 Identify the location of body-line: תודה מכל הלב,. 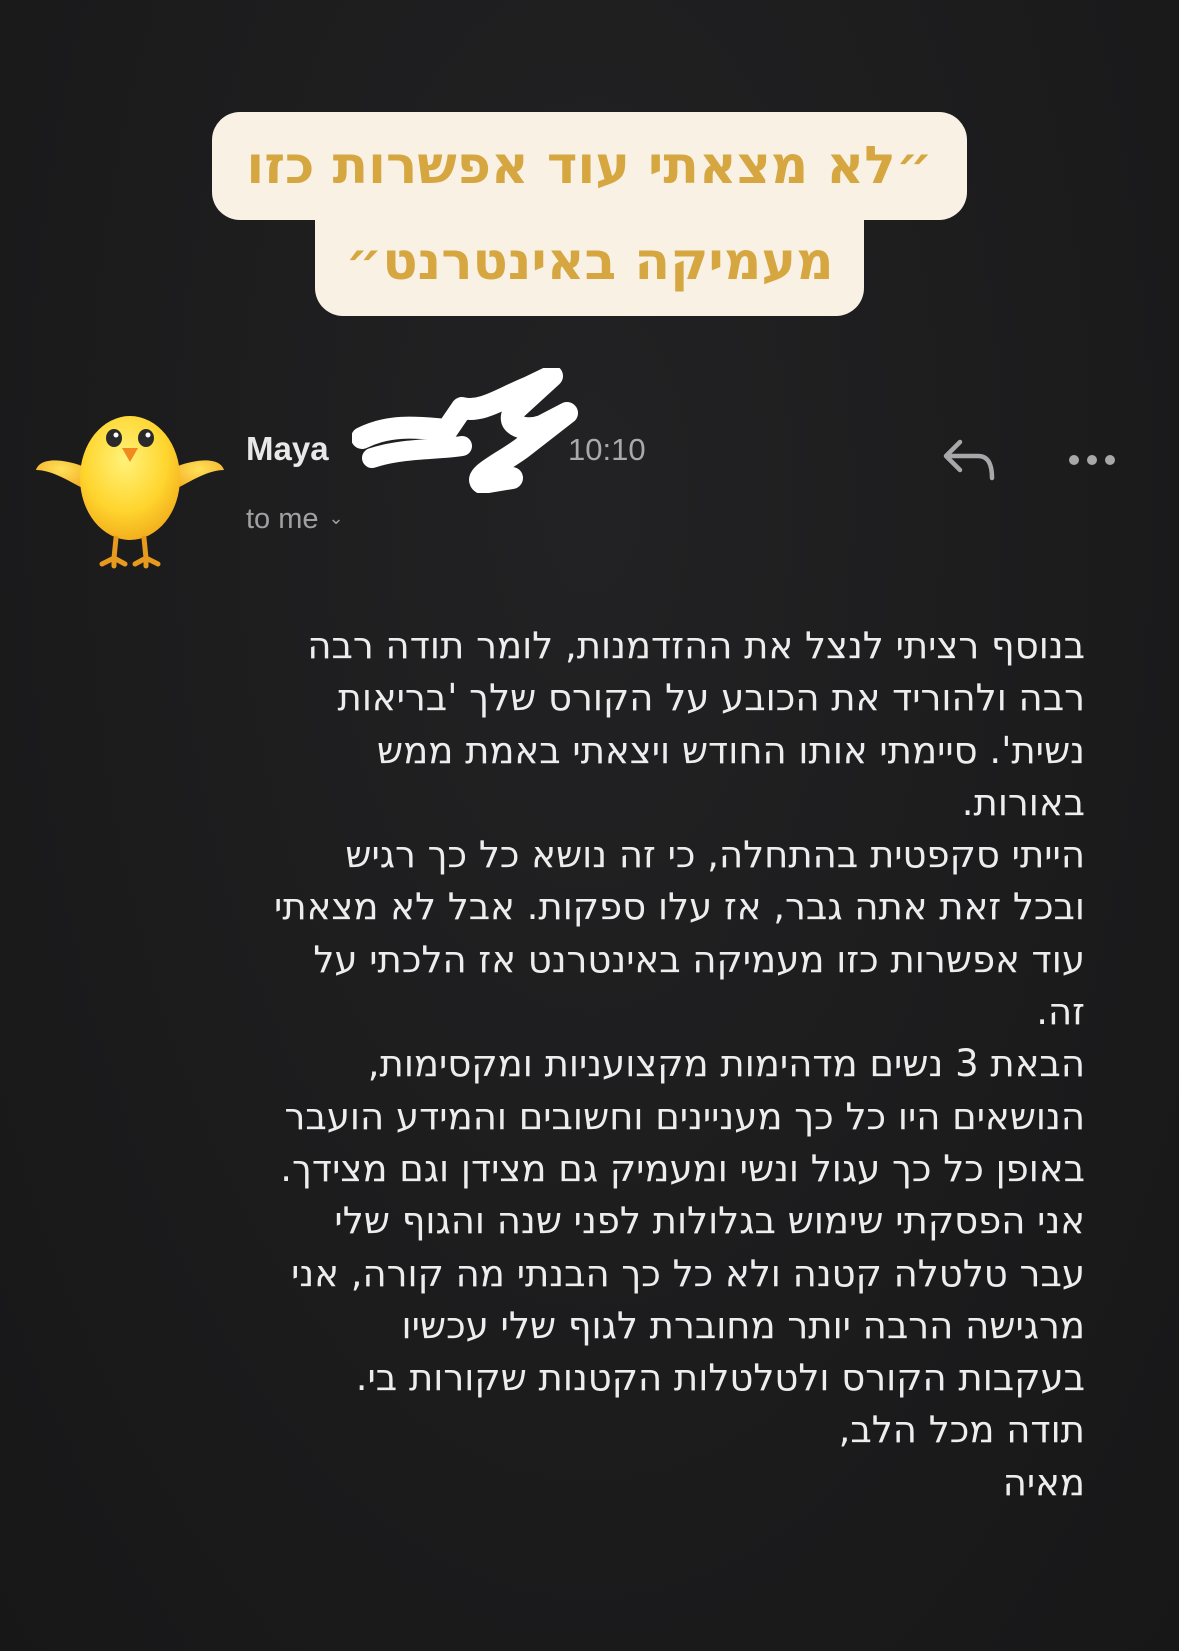
(961, 1430).